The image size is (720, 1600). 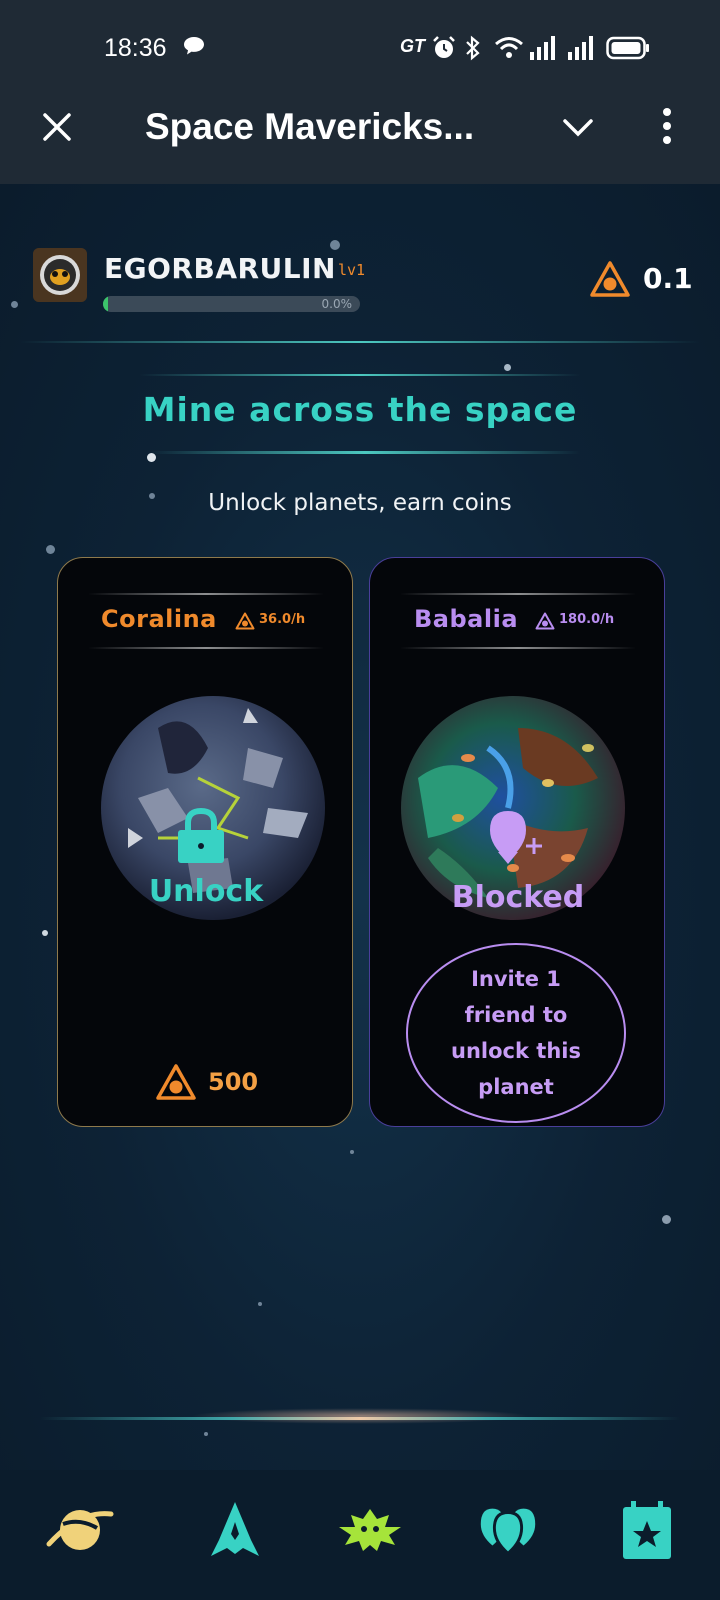 What do you see at coordinates (220, 268) in the screenshot?
I see `username: EGORBARULIN` at bounding box center [220, 268].